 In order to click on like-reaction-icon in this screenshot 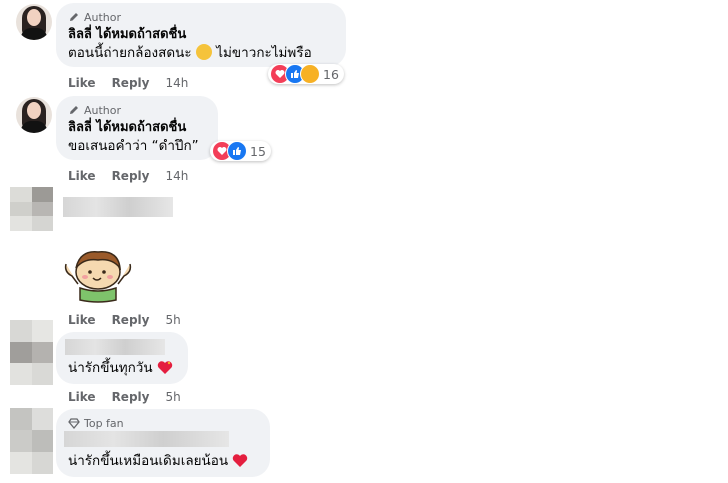, I will do `click(237, 151)`.